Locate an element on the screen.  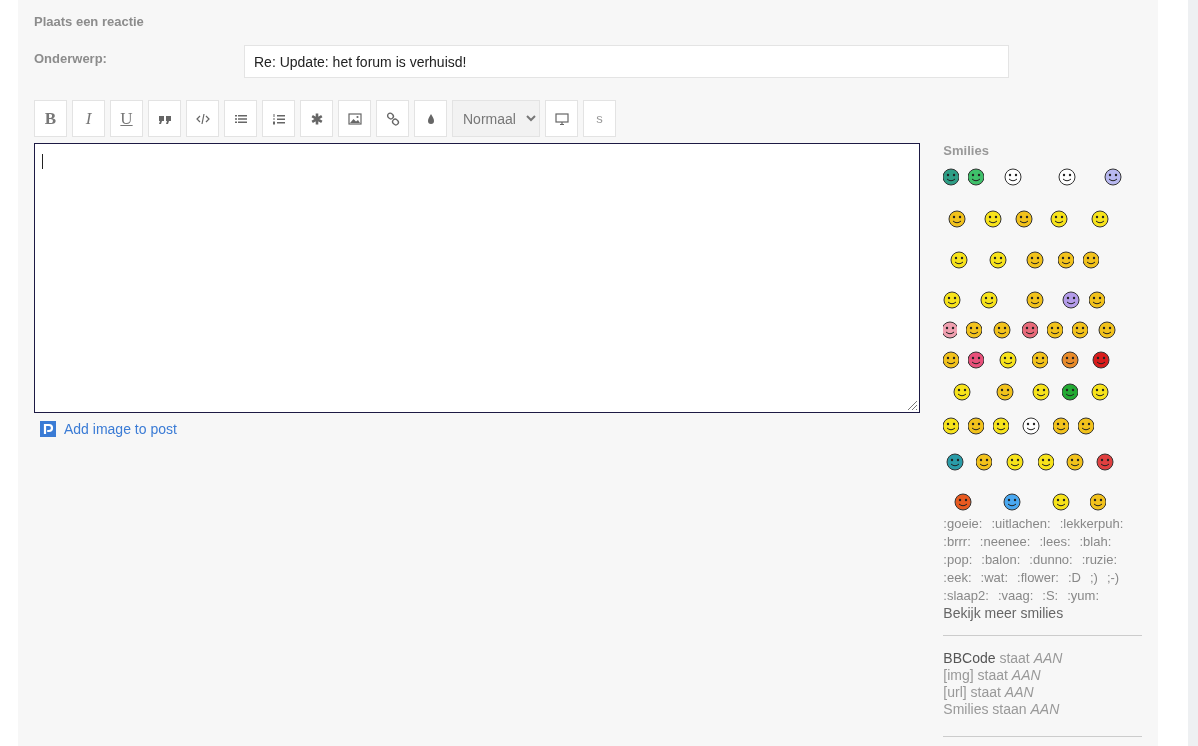
smiley-code-link: :lees: is located at coordinates (1055, 542).